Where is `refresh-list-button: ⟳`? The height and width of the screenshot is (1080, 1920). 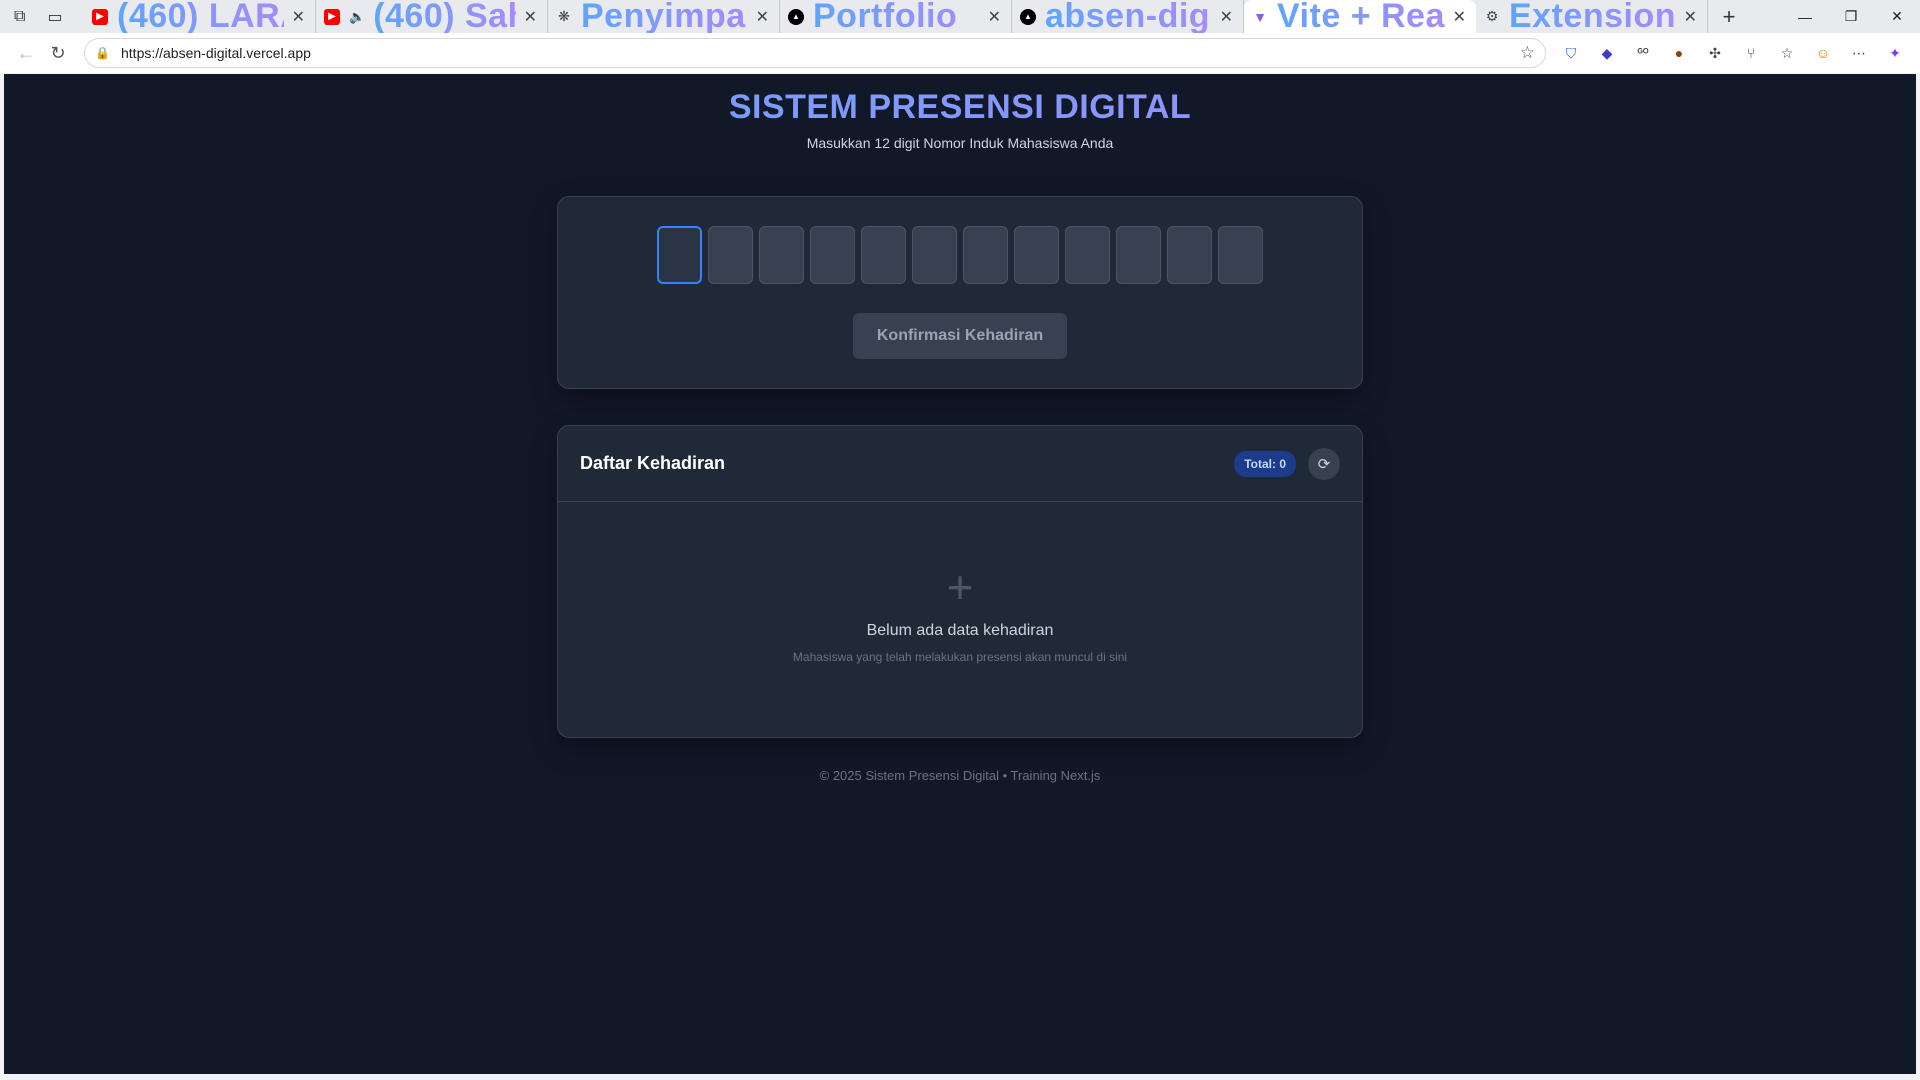
refresh-list-button: ⟳ is located at coordinates (1324, 463).